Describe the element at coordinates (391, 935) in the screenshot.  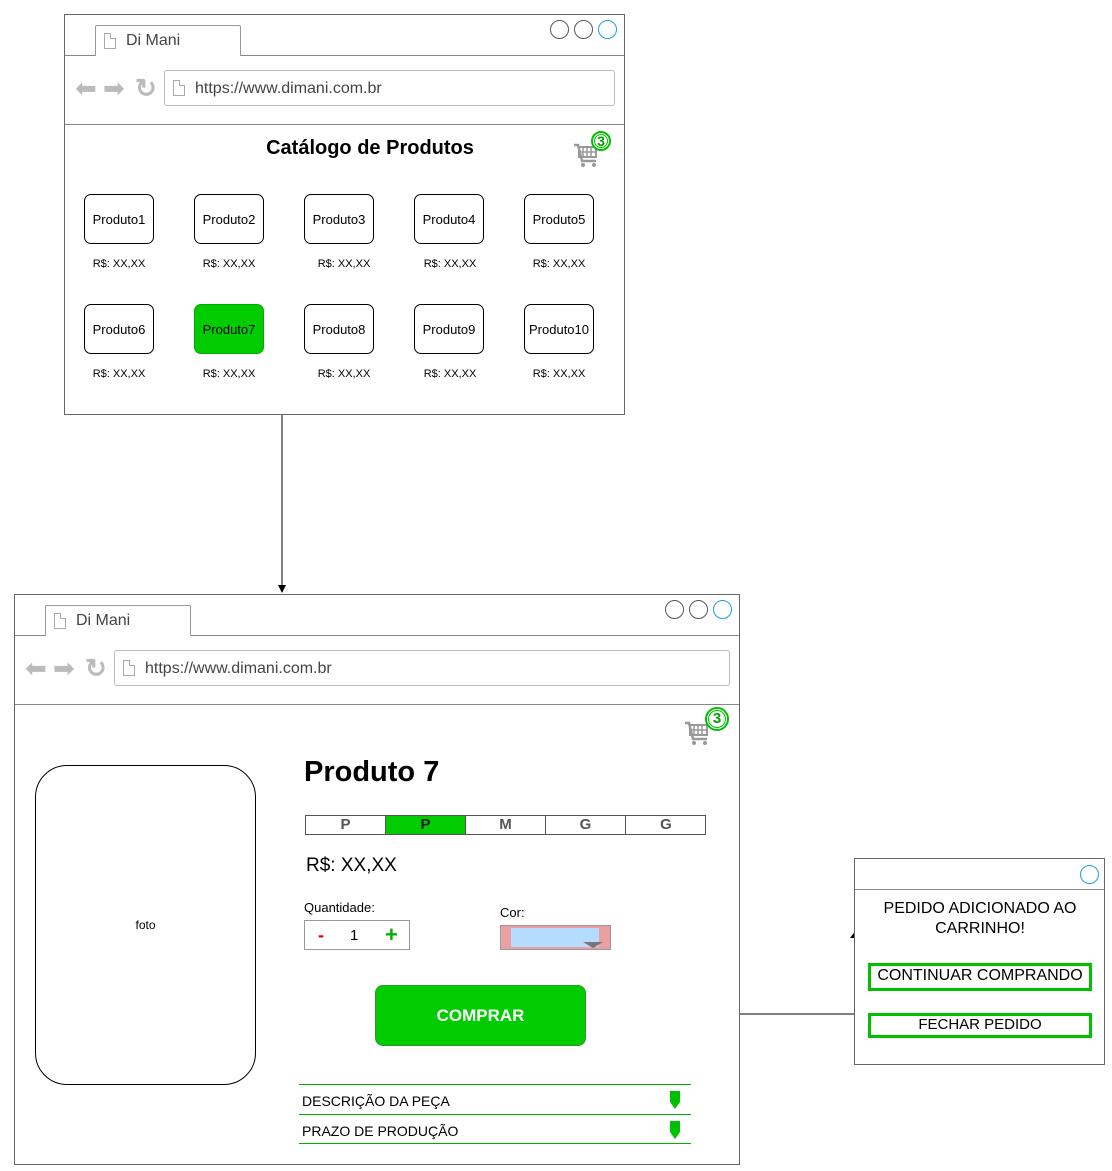
I see `quantity-plus-button: +` at that location.